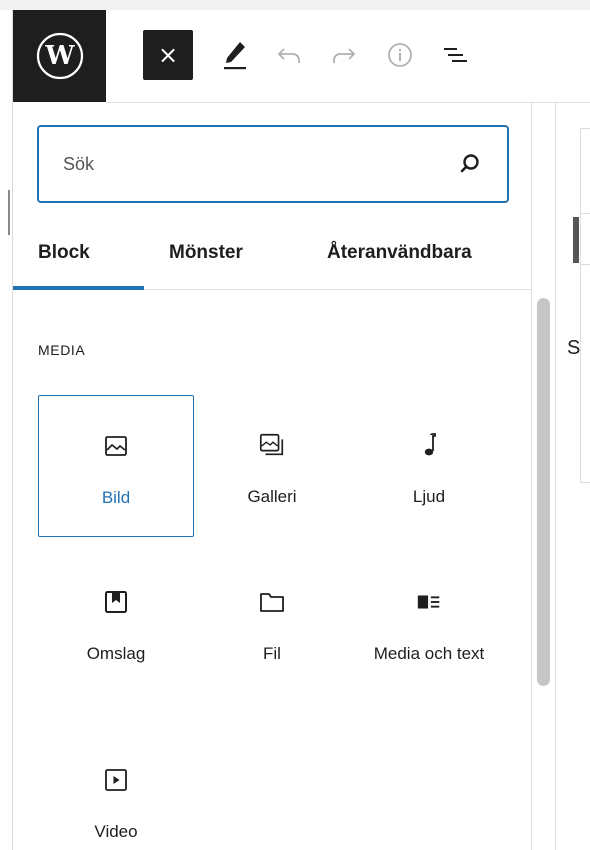  Describe the element at coordinates (585, 305) in the screenshot. I see `editor-block-outline` at that location.